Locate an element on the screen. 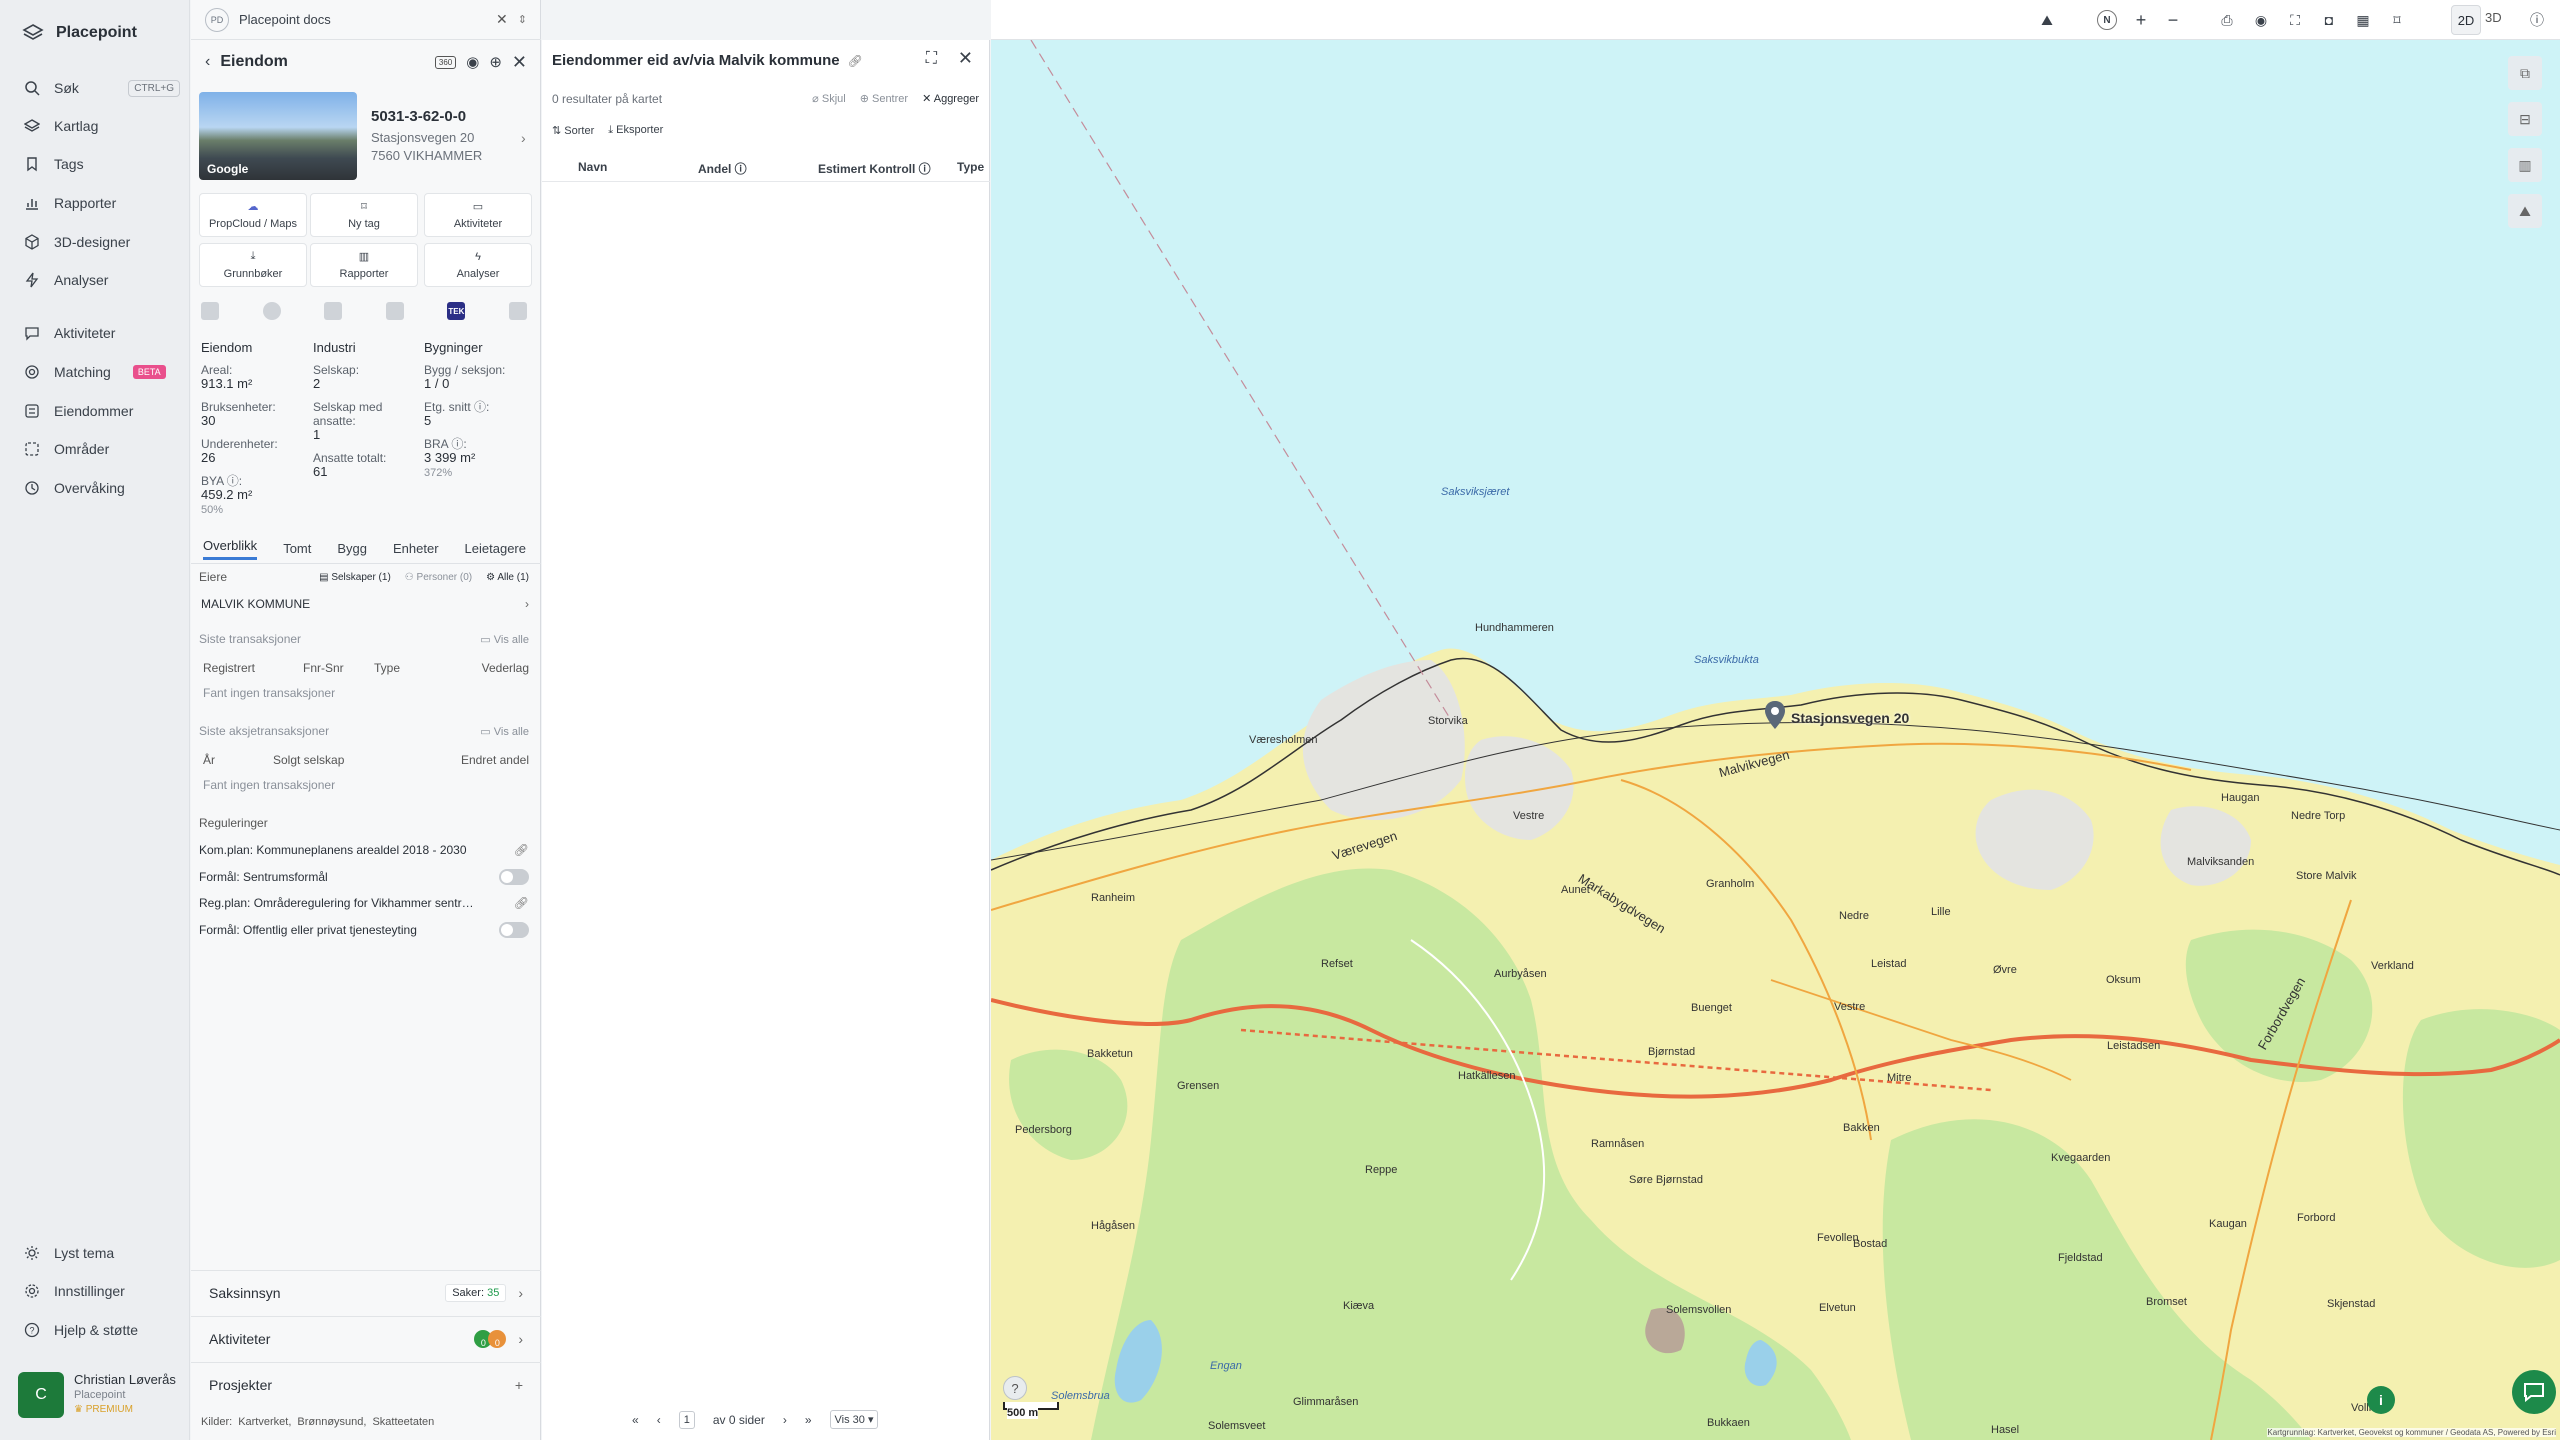 This screenshot has height=1440, width=2560. per-page-select: Vis 30 ▾ is located at coordinates (854, 1419).